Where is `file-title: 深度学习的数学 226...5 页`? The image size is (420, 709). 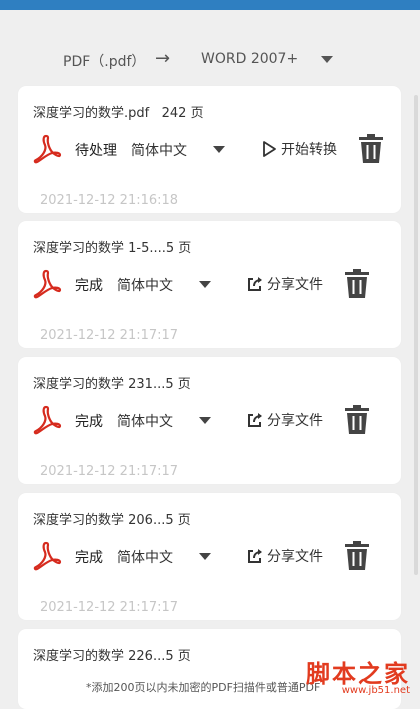 file-title: 深度学习的数学 226...5 页 is located at coordinates (112, 656).